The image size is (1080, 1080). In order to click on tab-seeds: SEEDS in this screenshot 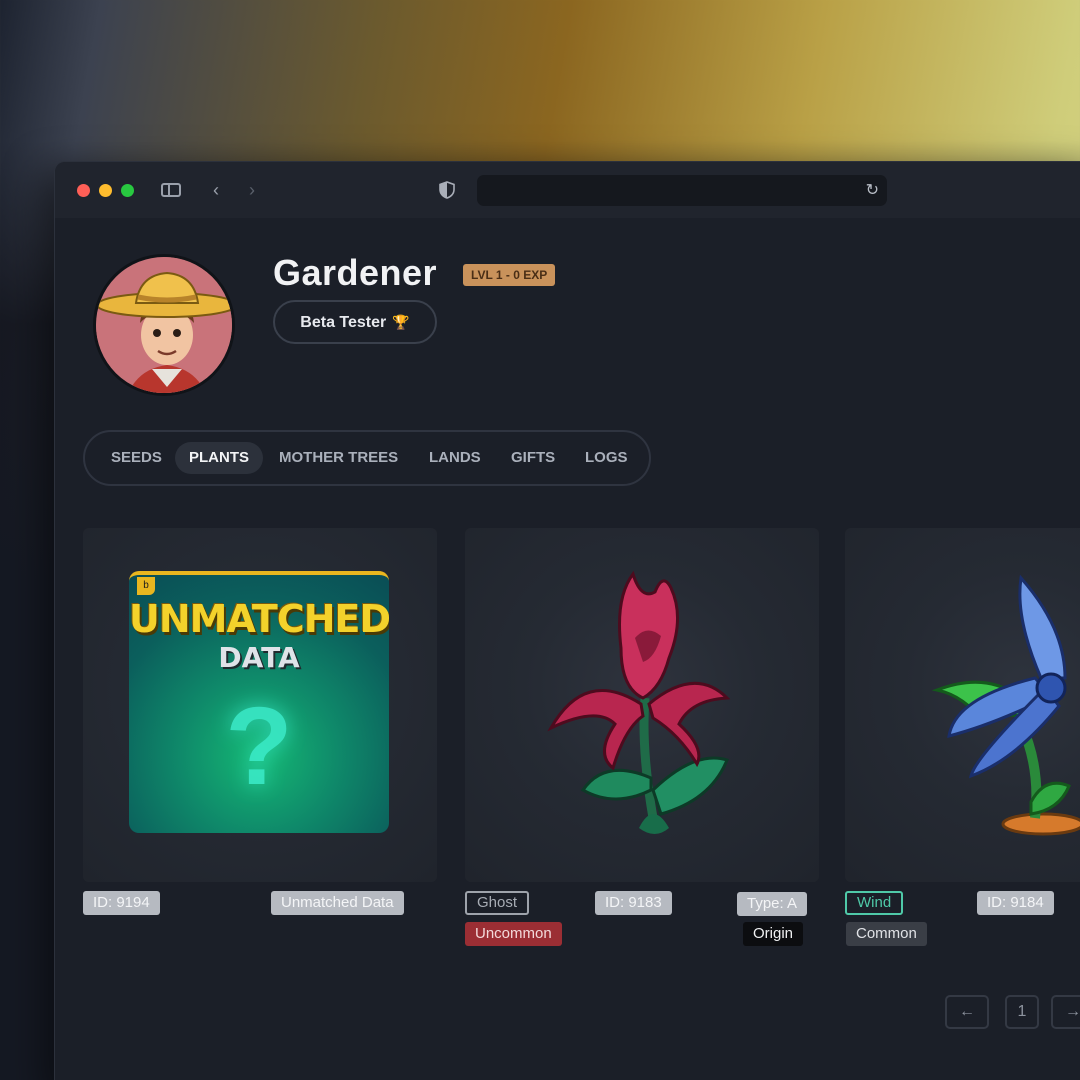, I will do `click(136, 458)`.